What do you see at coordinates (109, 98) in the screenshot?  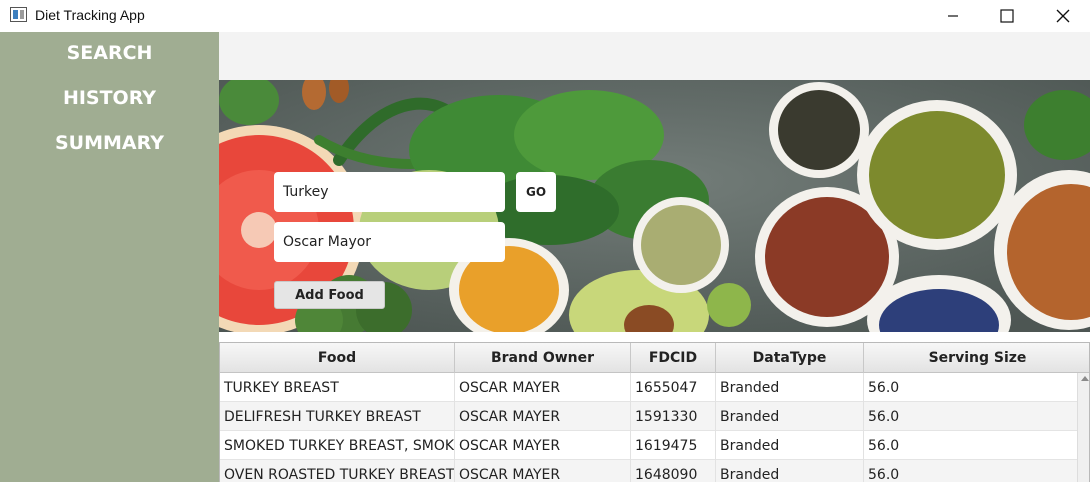 I see `sidebar-item-history: HISTORY` at bounding box center [109, 98].